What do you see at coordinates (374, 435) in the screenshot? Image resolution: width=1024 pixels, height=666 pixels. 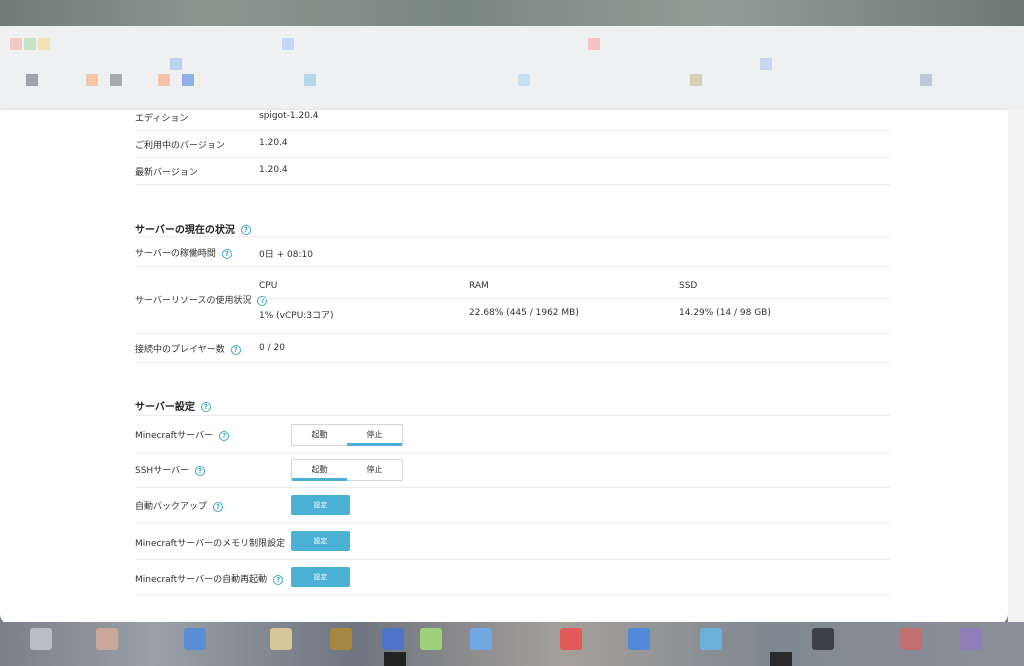 I see `minecraft-stop-option: 停止` at bounding box center [374, 435].